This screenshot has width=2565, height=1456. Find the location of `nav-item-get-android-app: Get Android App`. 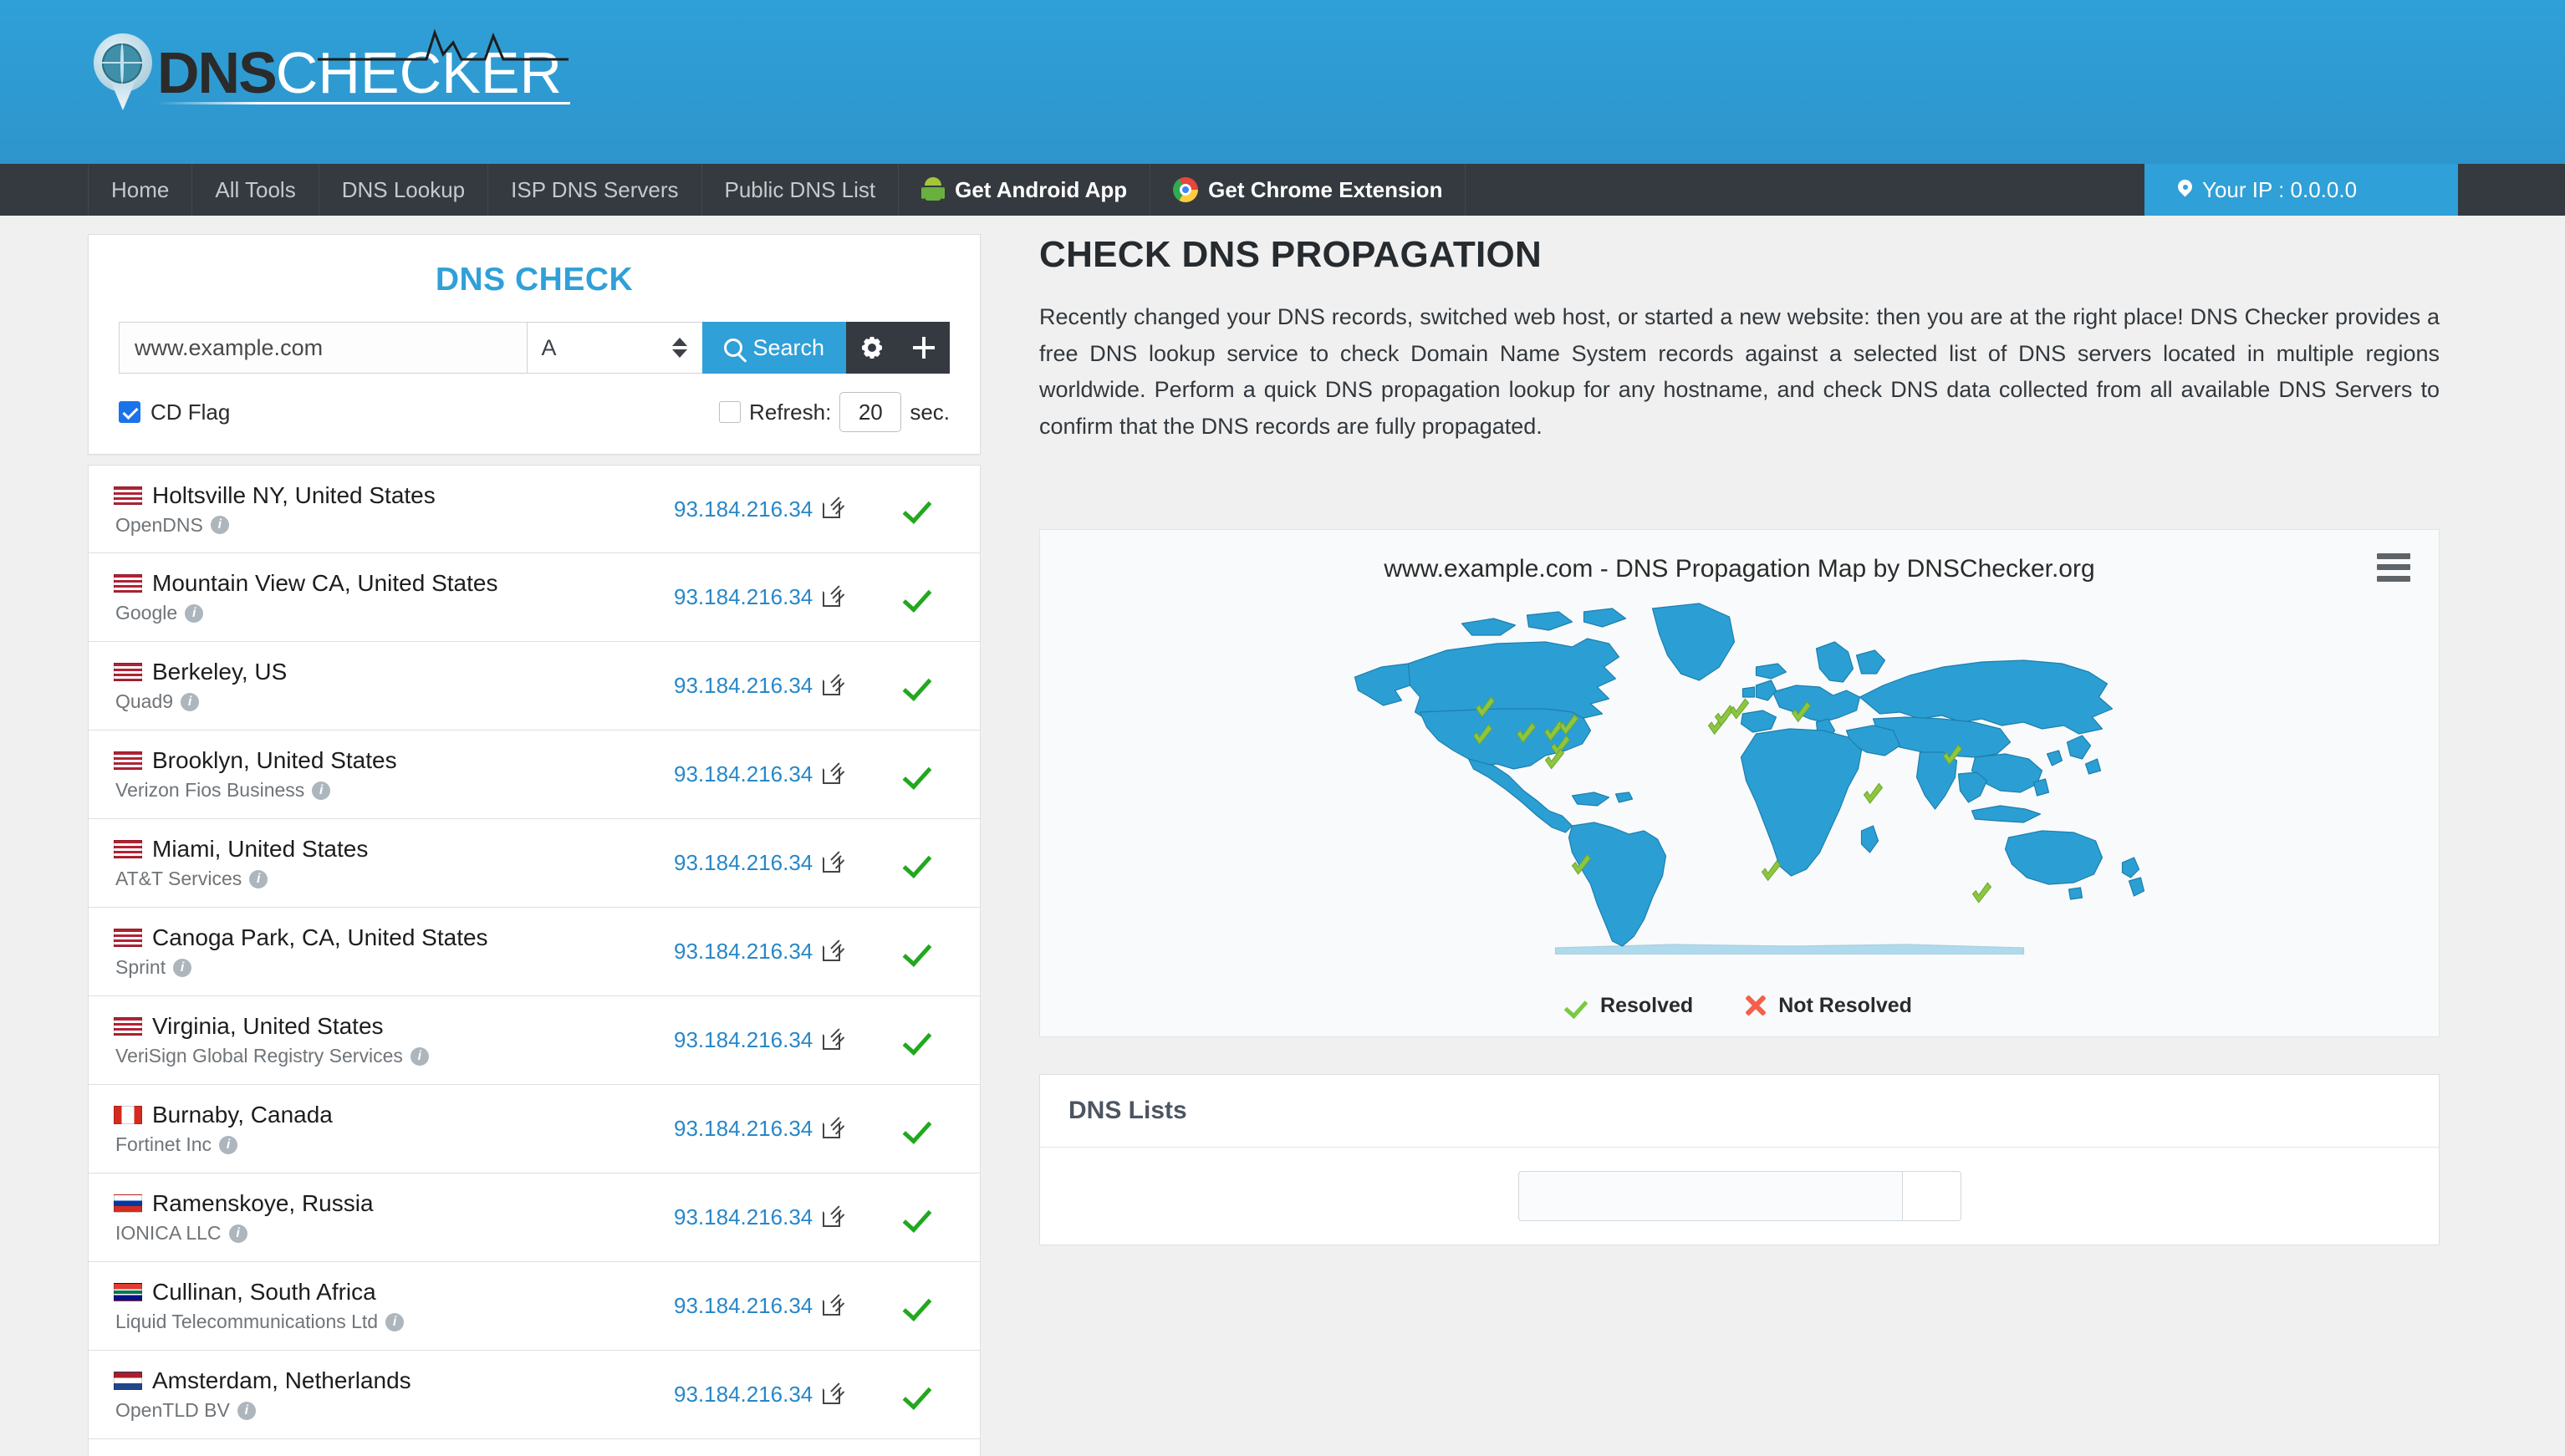

nav-item-get-android-app: Get Android App is located at coordinates (1025, 190).